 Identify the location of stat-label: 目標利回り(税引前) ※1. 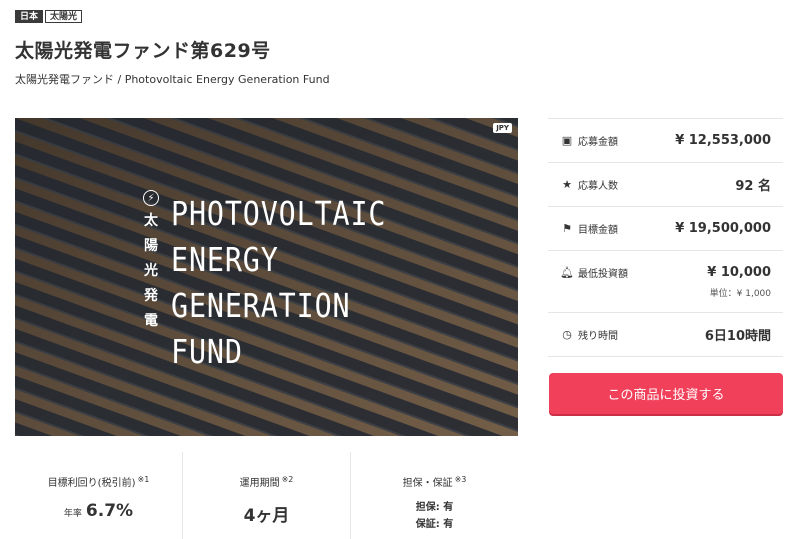
(98, 481).